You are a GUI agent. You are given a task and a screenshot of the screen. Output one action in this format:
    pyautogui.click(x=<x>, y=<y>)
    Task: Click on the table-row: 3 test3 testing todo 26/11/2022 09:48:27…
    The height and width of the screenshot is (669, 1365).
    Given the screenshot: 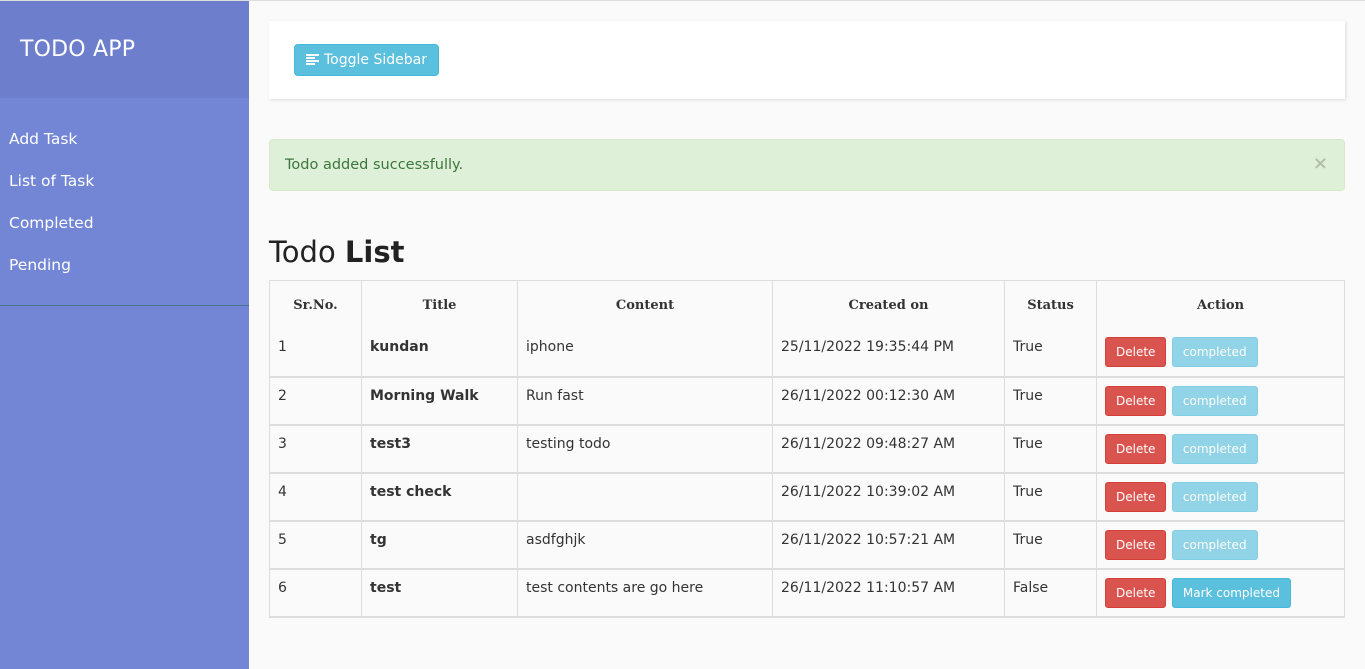 What is the action you would take?
    pyautogui.click(x=807, y=449)
    